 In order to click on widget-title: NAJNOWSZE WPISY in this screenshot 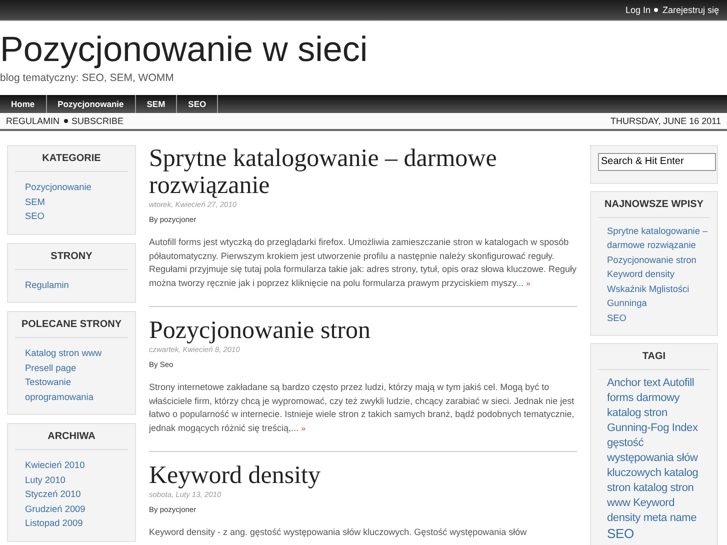, I will do `click(654, 208)`.